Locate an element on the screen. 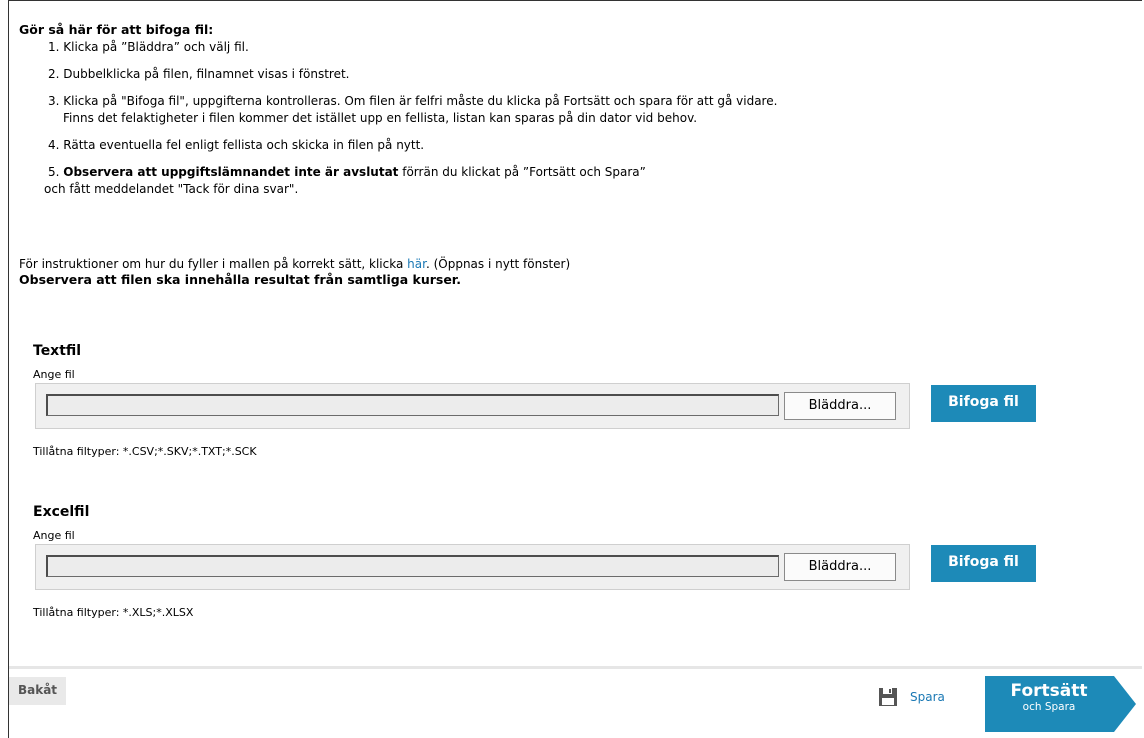 The height and width of the screenshot is (738, 1144). excelfil-title: Excelfil is located at coordinates (61, 512).